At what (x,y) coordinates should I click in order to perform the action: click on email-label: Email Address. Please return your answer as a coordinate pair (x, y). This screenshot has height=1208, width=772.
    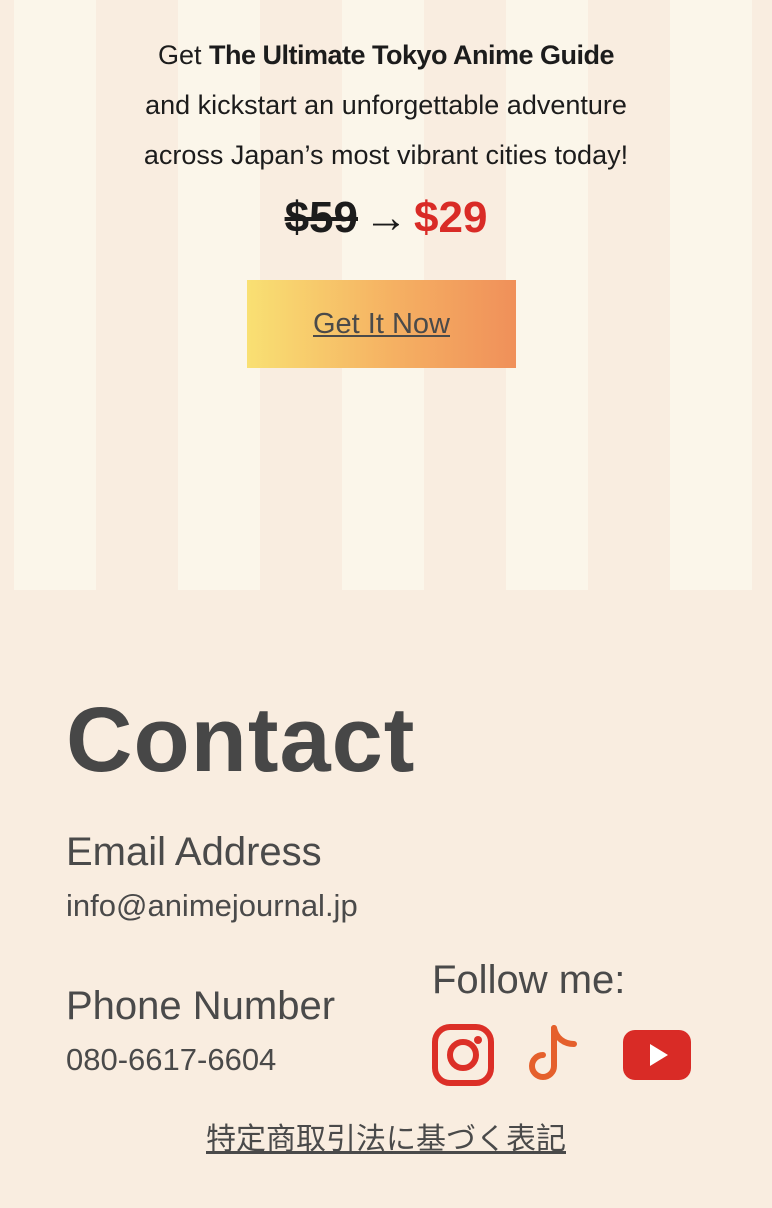
    Looking at the image, I should click on (194, 852).